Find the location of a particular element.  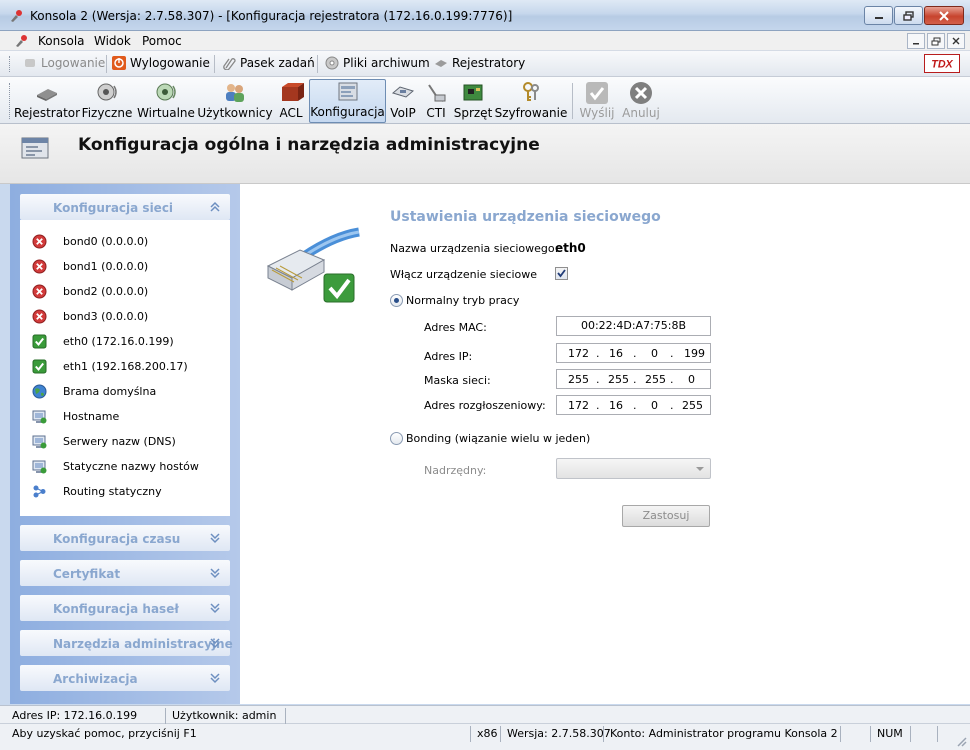

encryption-button: Szyfrowanie is located at coordinates (531, 101).